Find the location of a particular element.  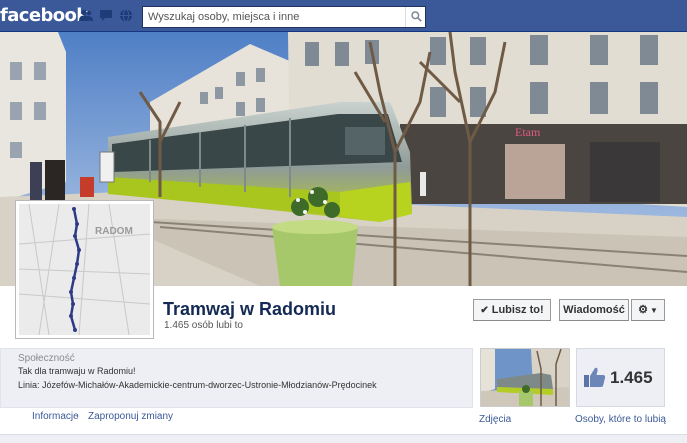

search-input is located at coordinates (273, 17).